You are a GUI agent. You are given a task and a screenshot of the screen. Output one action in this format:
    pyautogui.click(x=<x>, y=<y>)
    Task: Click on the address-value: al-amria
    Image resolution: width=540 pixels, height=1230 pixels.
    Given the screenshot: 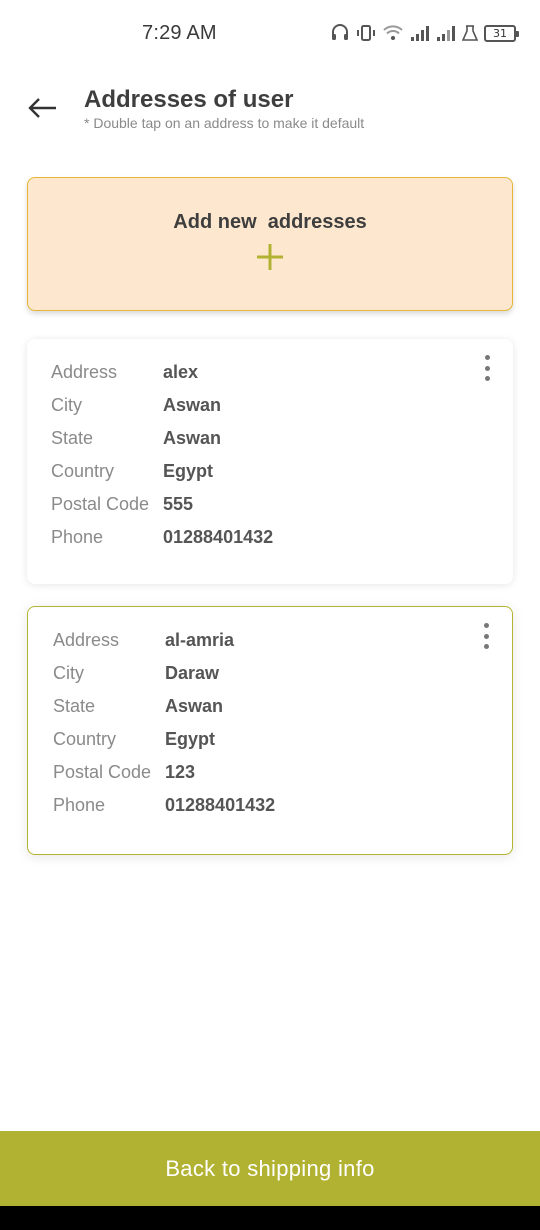 What is the action you would take?
    pyautogui.click(x=200, y=640)
    